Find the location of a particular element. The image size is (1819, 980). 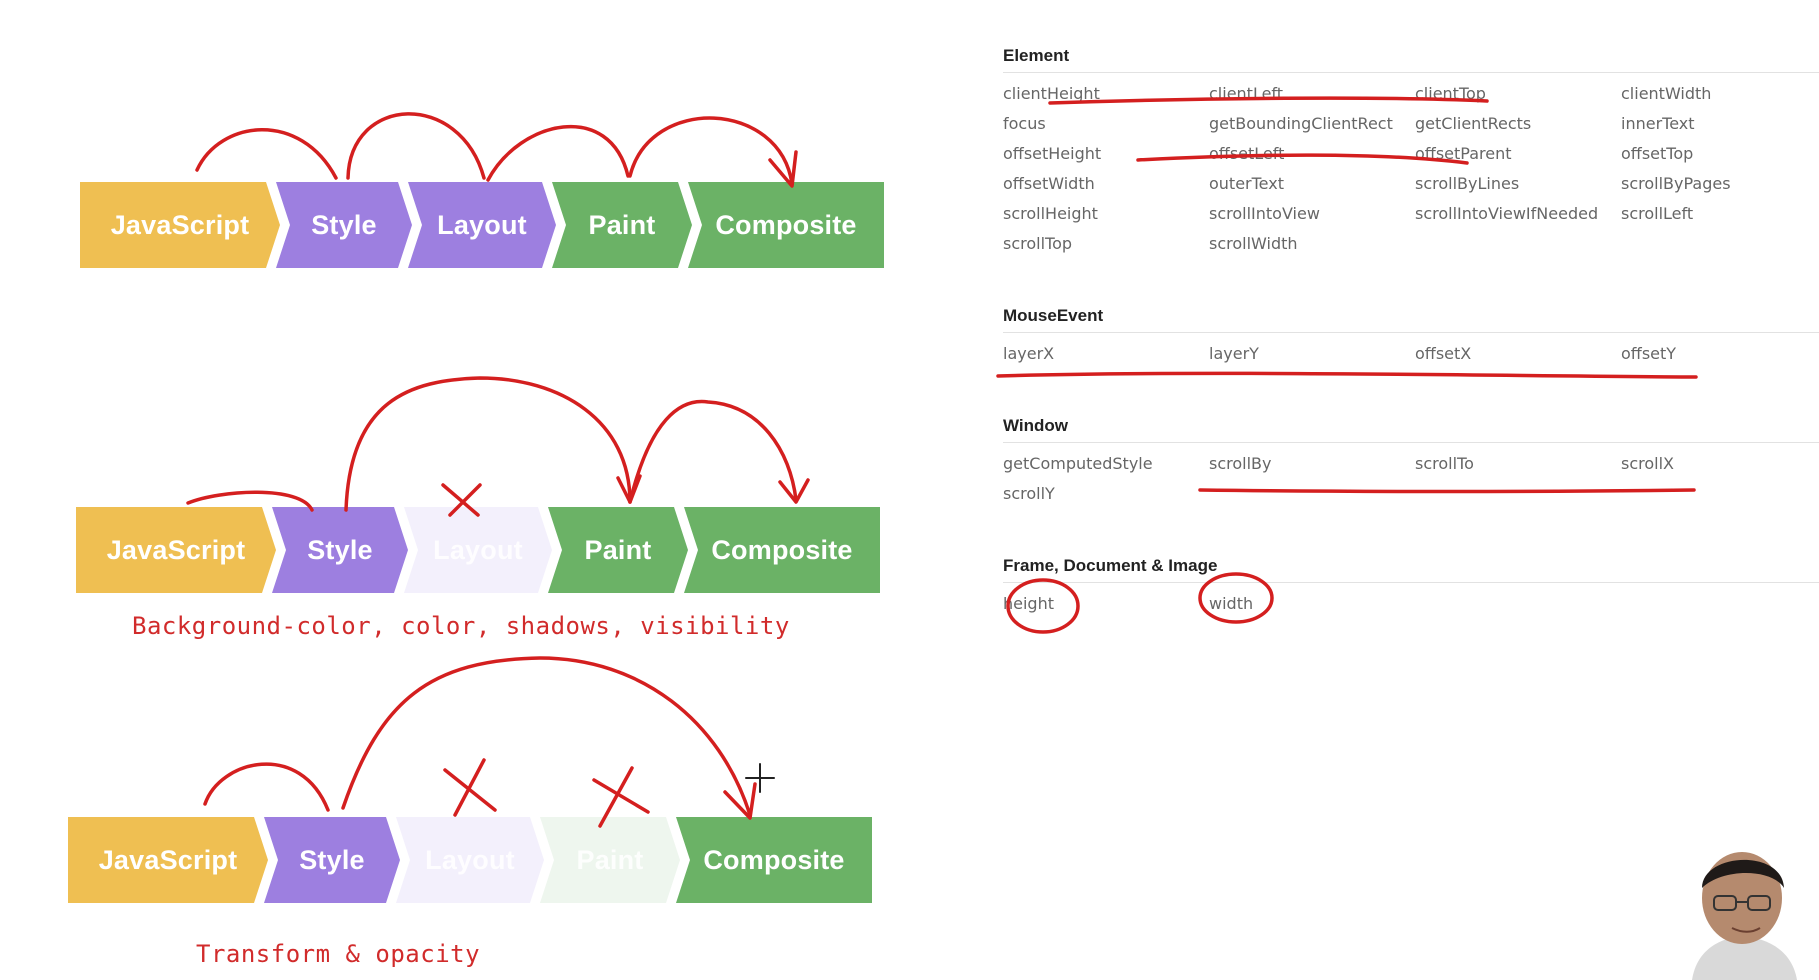

api-item-innertext: innerText is located at coordinates (1658, 123).